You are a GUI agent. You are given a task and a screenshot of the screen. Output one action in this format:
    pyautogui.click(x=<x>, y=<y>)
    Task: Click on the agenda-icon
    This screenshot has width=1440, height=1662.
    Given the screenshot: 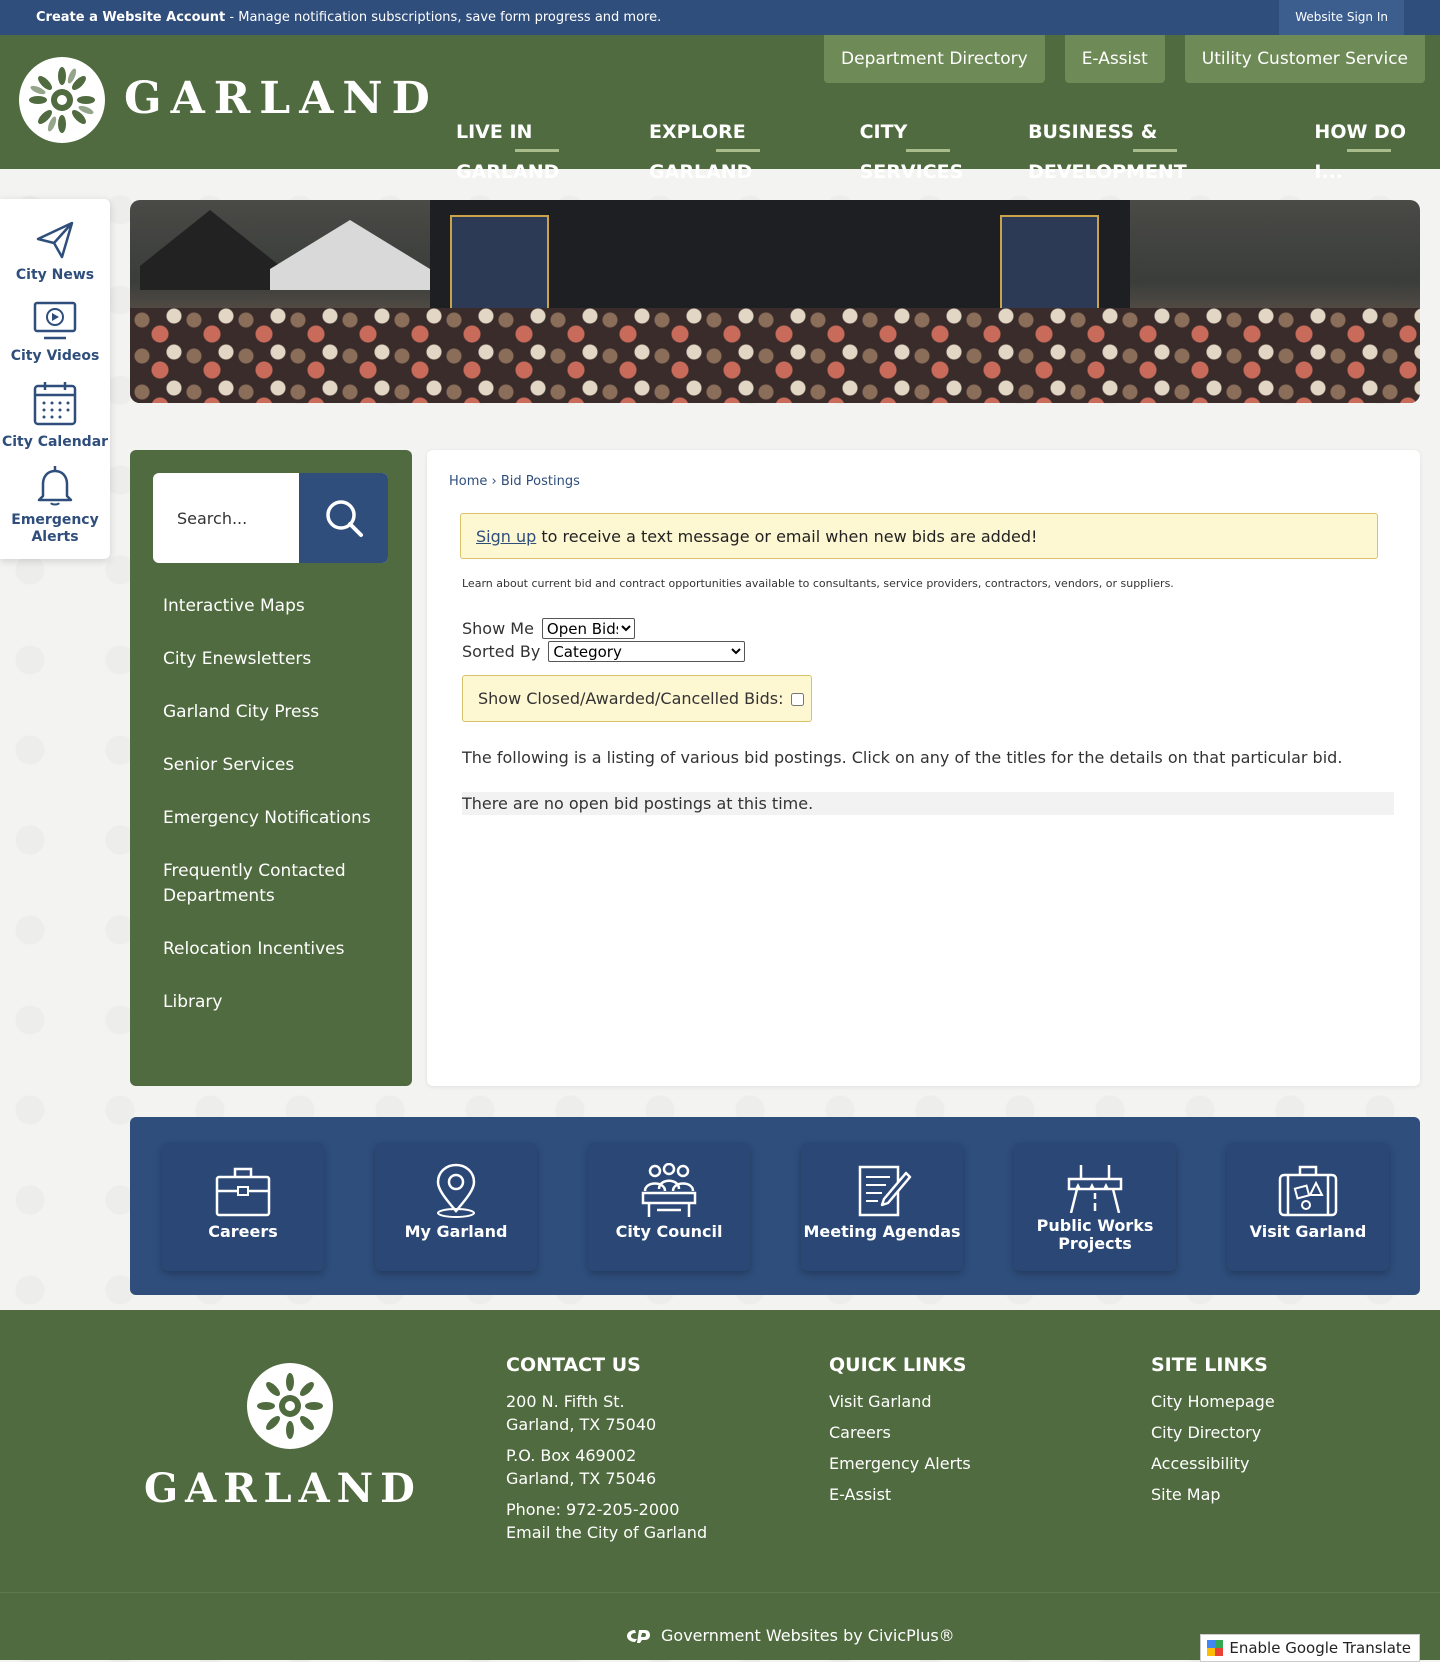 What is the action you would take?
    pyautogui.click(x=885, y=1191)
    